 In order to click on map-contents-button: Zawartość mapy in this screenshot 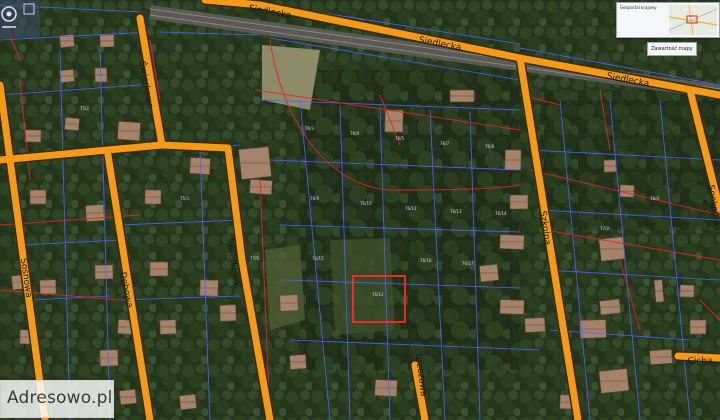, I will do `click(672, 49)`.